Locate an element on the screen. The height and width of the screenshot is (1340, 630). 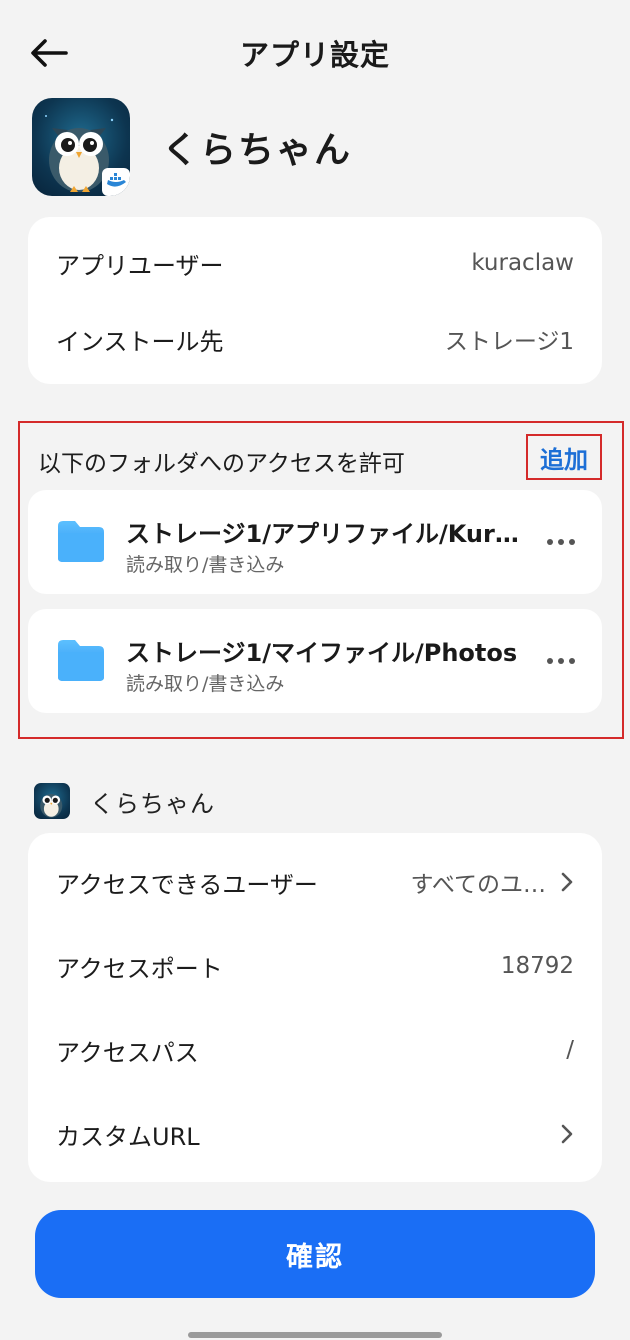
access-row-path: アクセスパス / is located at coordinates (315, 1050).